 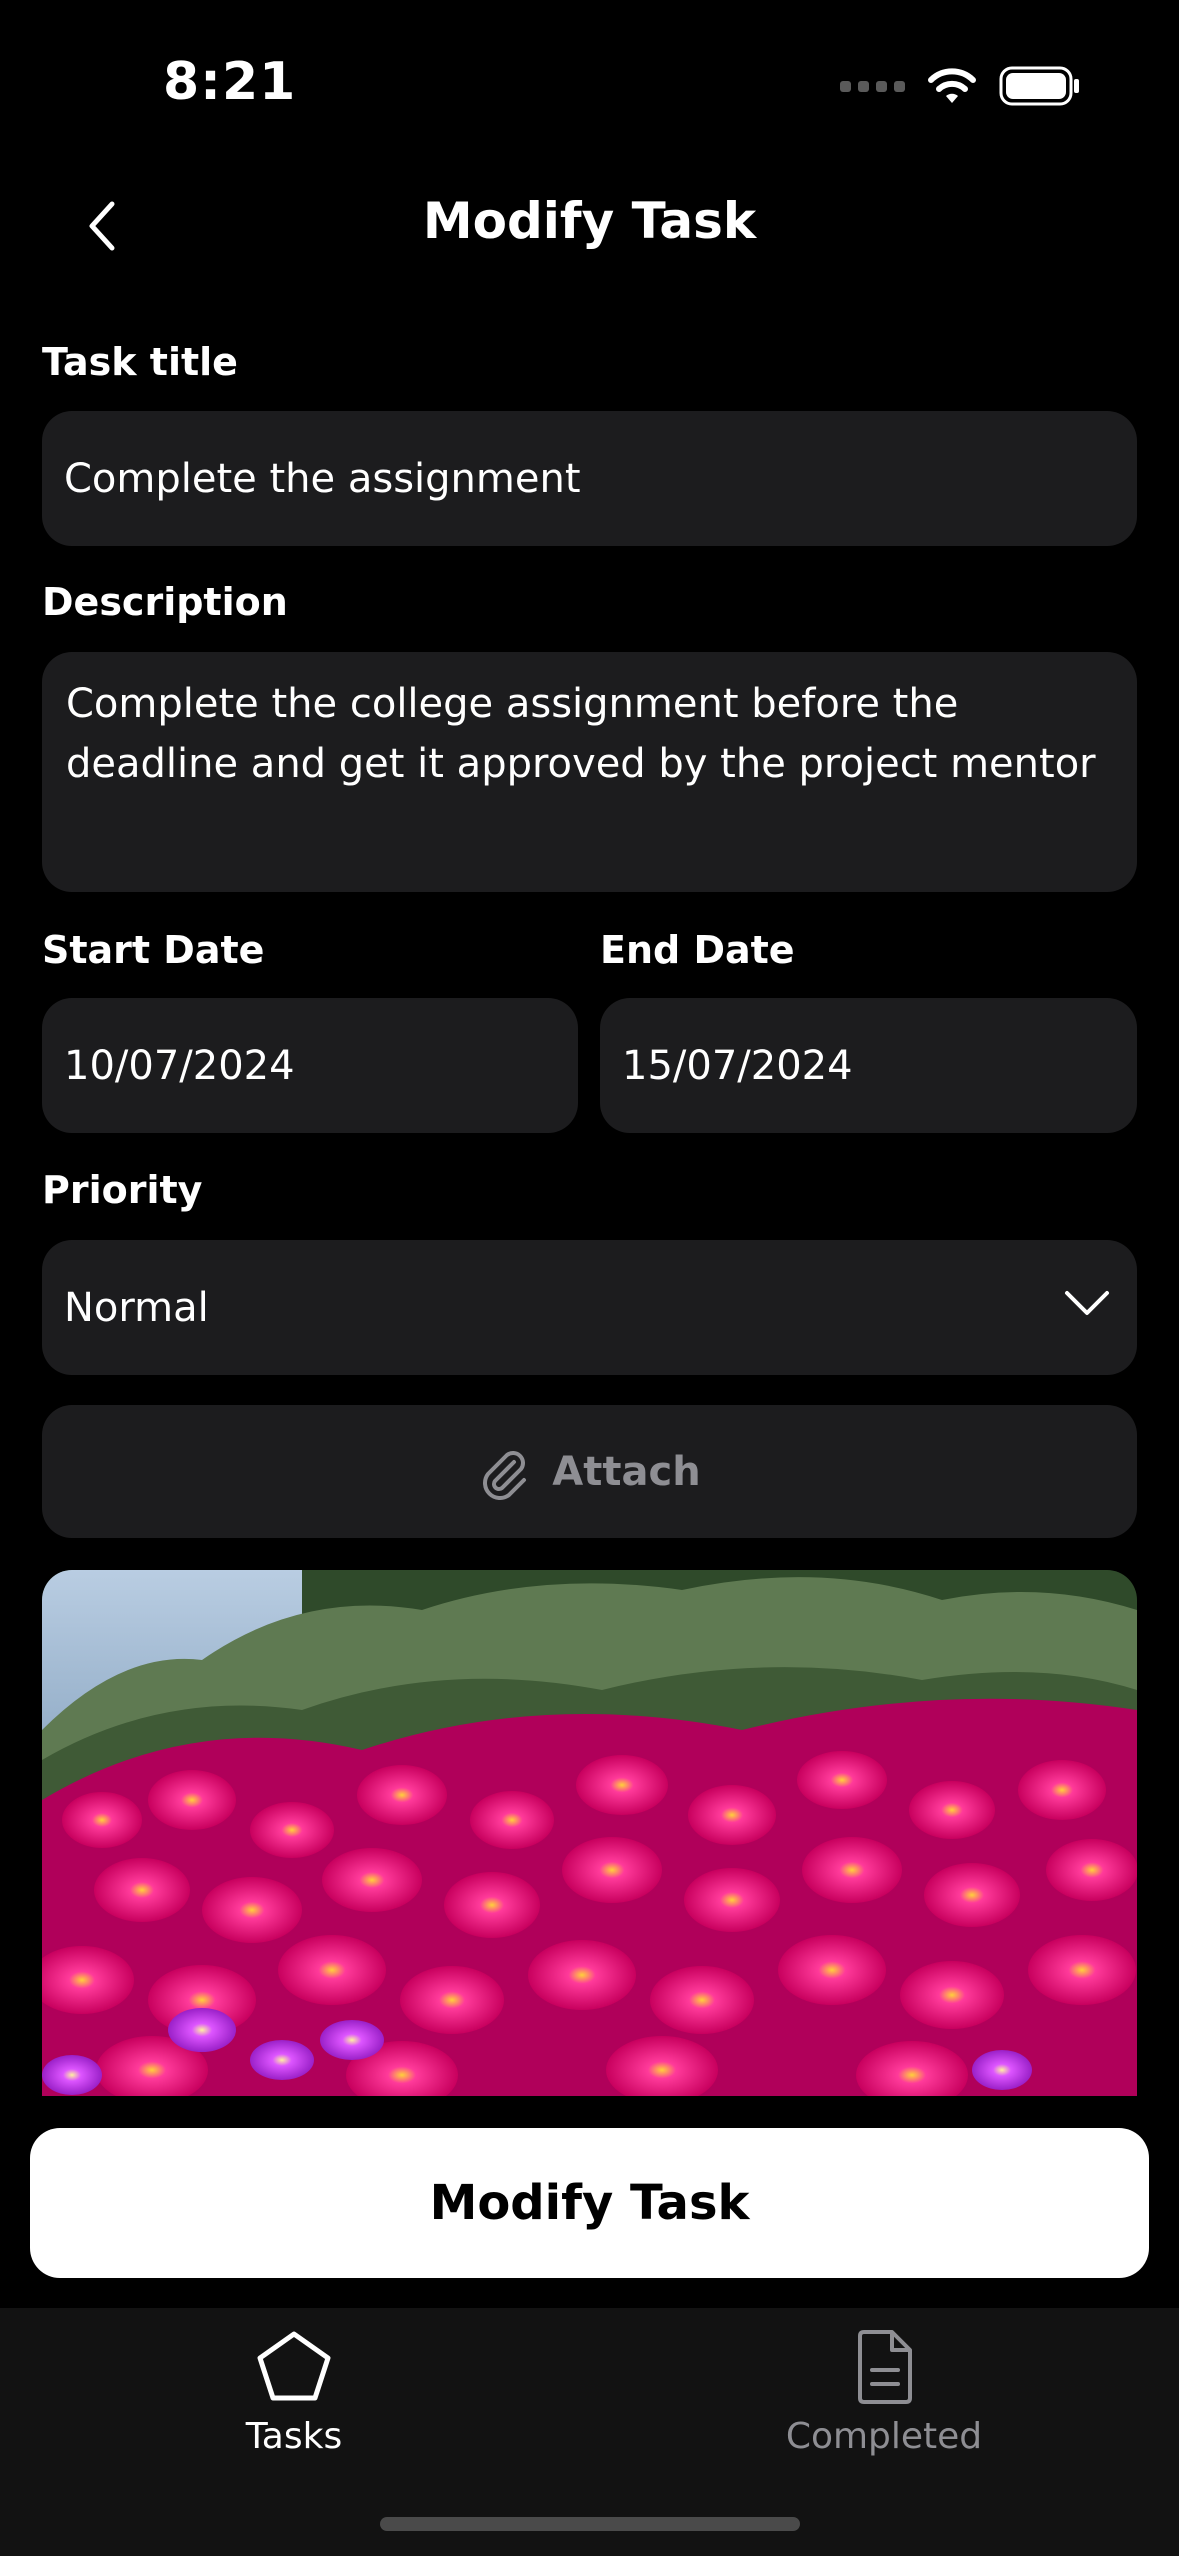 I want to click on start-date-value: 10/07/2024, so click(x=179, y=1065).